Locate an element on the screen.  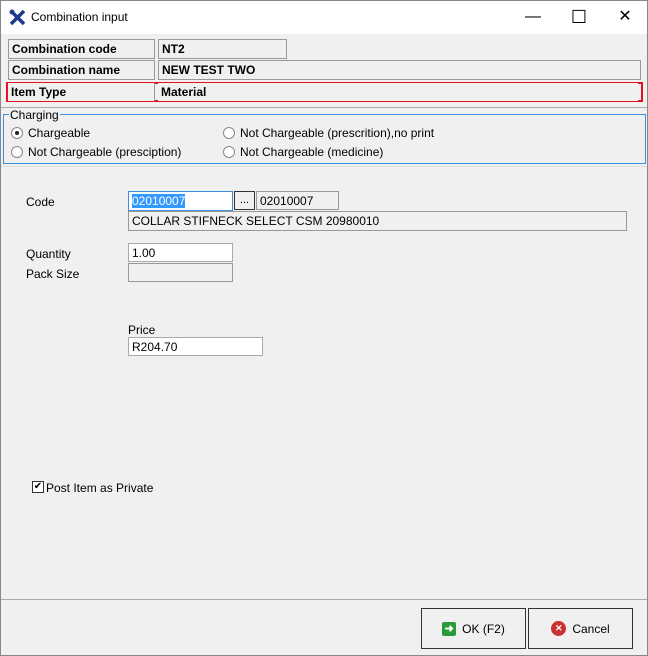
combination-name-field: NEW TEST TWO is located at coordinates (399, 70).